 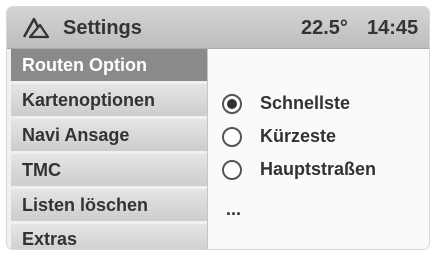 I want to click on menu-item-routen-option: Routen Option, so click(x=110, y=65).